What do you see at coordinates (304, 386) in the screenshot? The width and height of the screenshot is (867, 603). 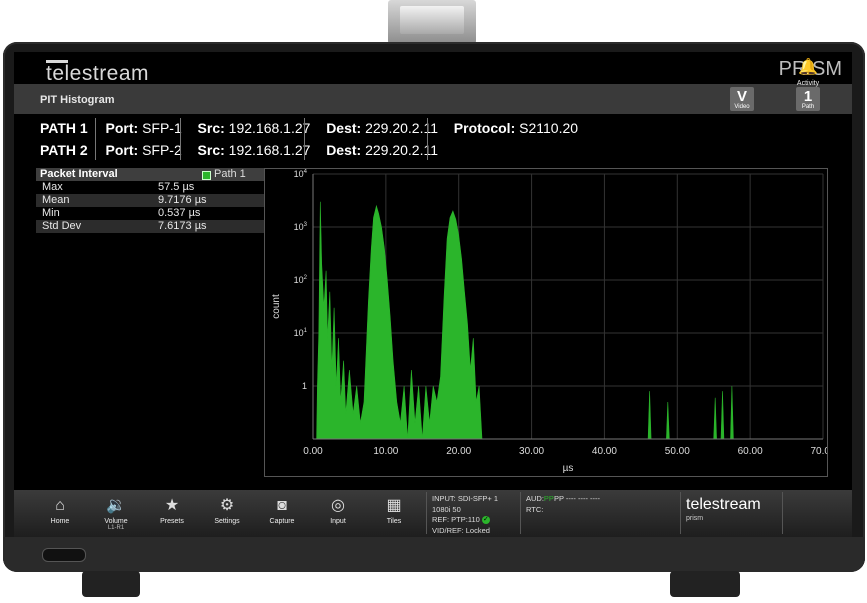 I see `y-tick-label: 1` at bounding box center [304, 386].